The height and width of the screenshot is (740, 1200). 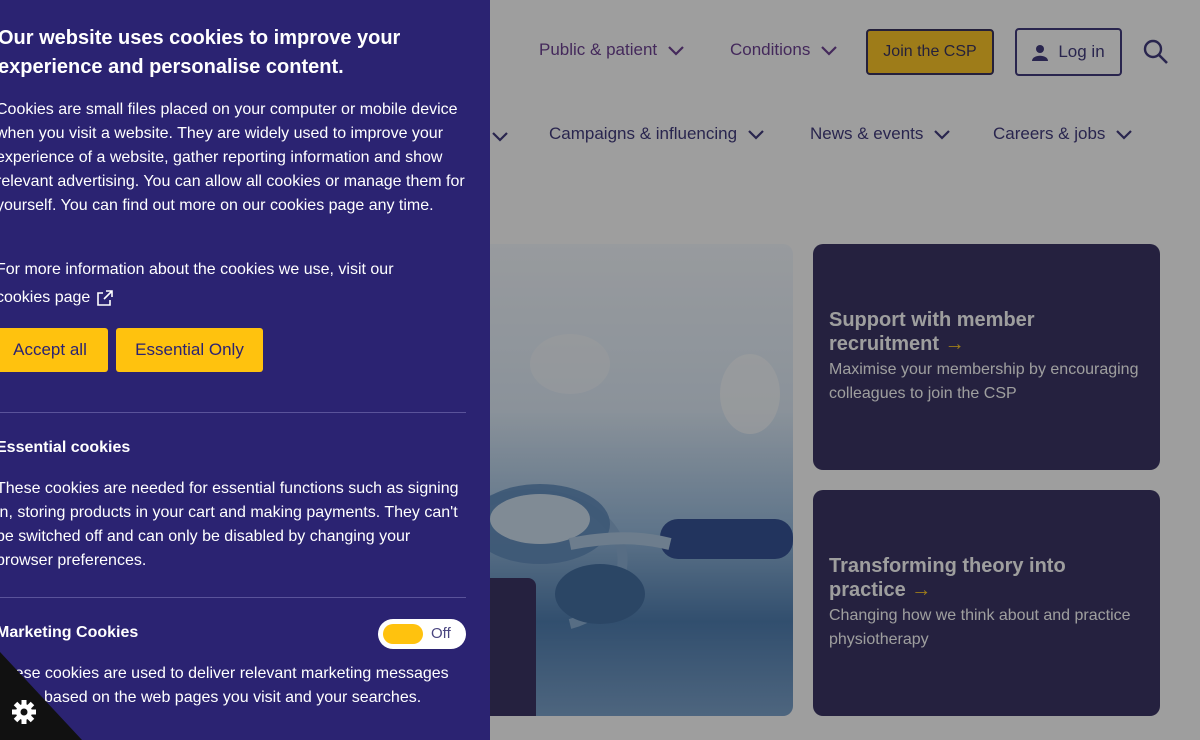 What do you see at coordinates (54, 350) in the screenshot?
I see `accept-all-button: Accept all` at bounding box center [54, 350].